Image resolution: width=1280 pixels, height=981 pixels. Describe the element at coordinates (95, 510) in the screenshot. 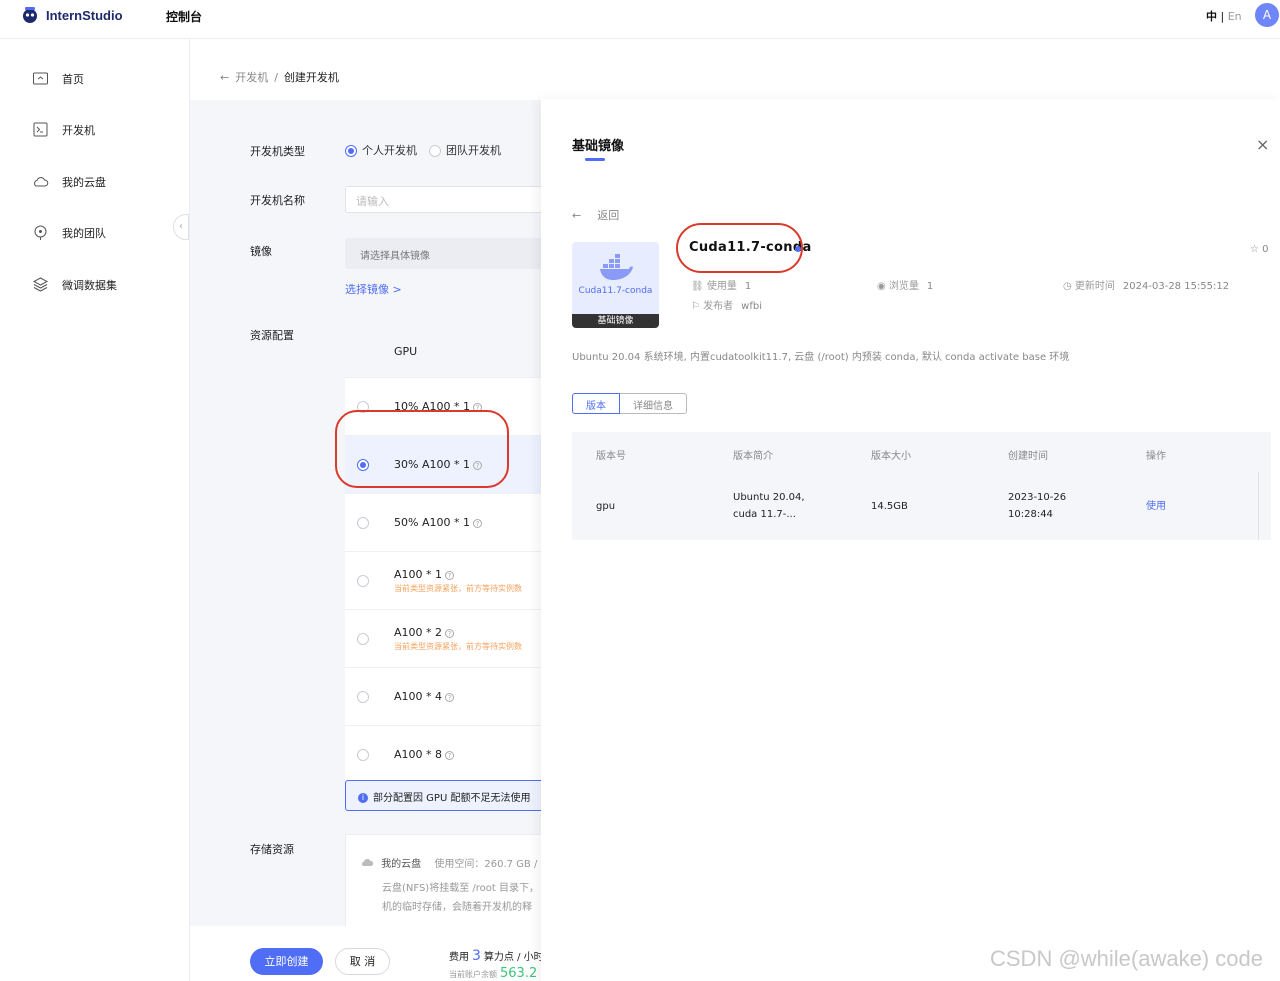

I see `sidebar: 首页 开发机 我的云盘 我的团队 微调数据集 ‹` at that location.